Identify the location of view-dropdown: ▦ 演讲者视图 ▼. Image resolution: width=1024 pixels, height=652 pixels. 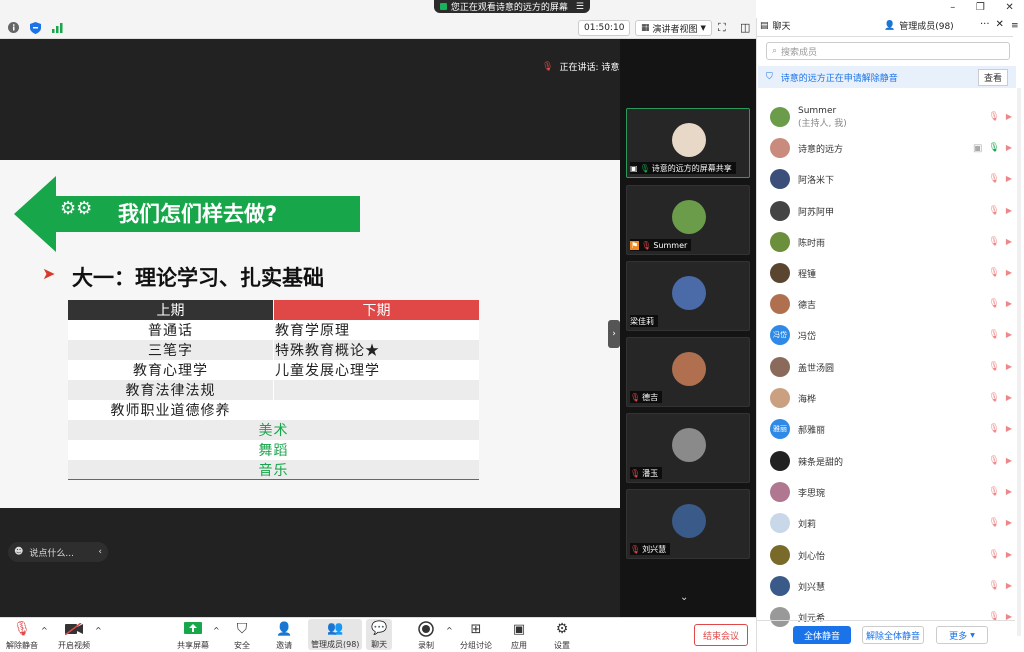
(673, 28).